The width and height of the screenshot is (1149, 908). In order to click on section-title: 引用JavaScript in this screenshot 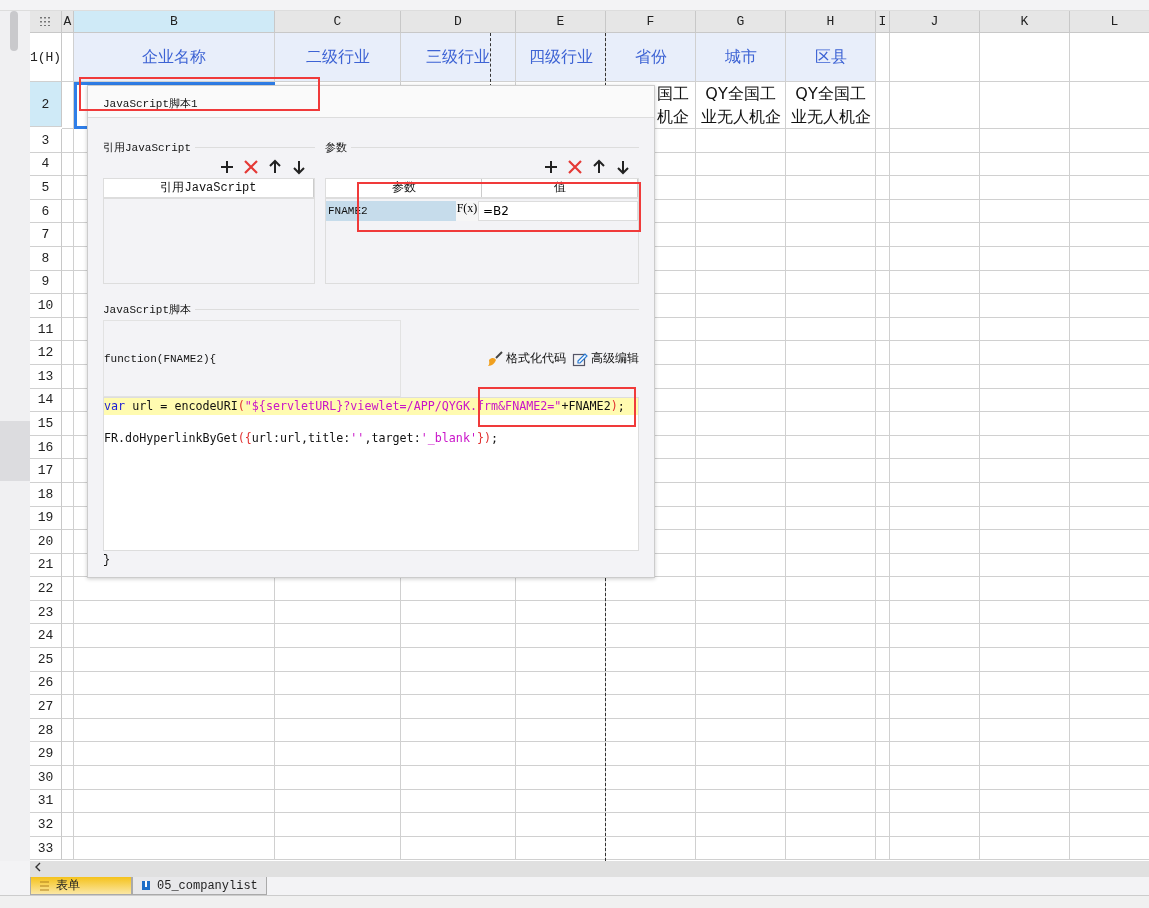, I will do `click(147, 147)`.